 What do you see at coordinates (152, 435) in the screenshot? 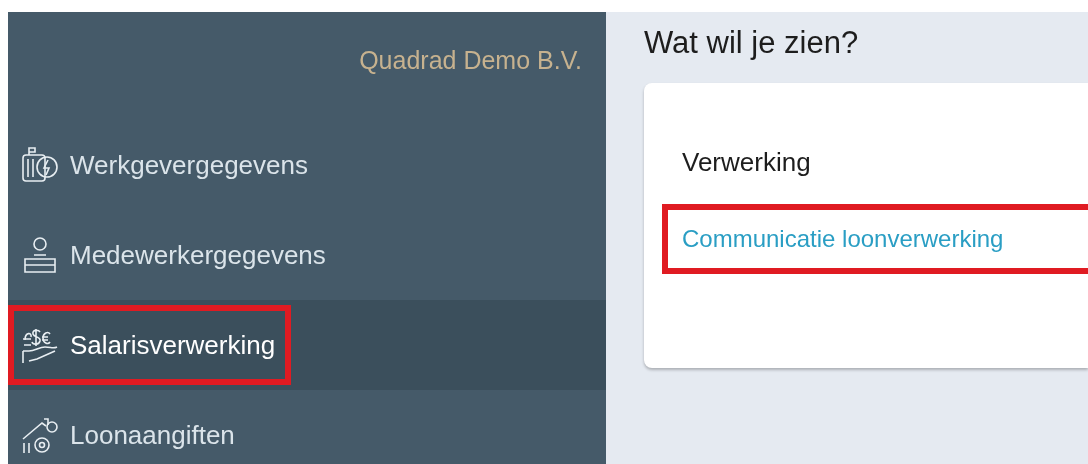
I see `sidebar-item-label: Loonaangiften` at bounding box center [152, 435].